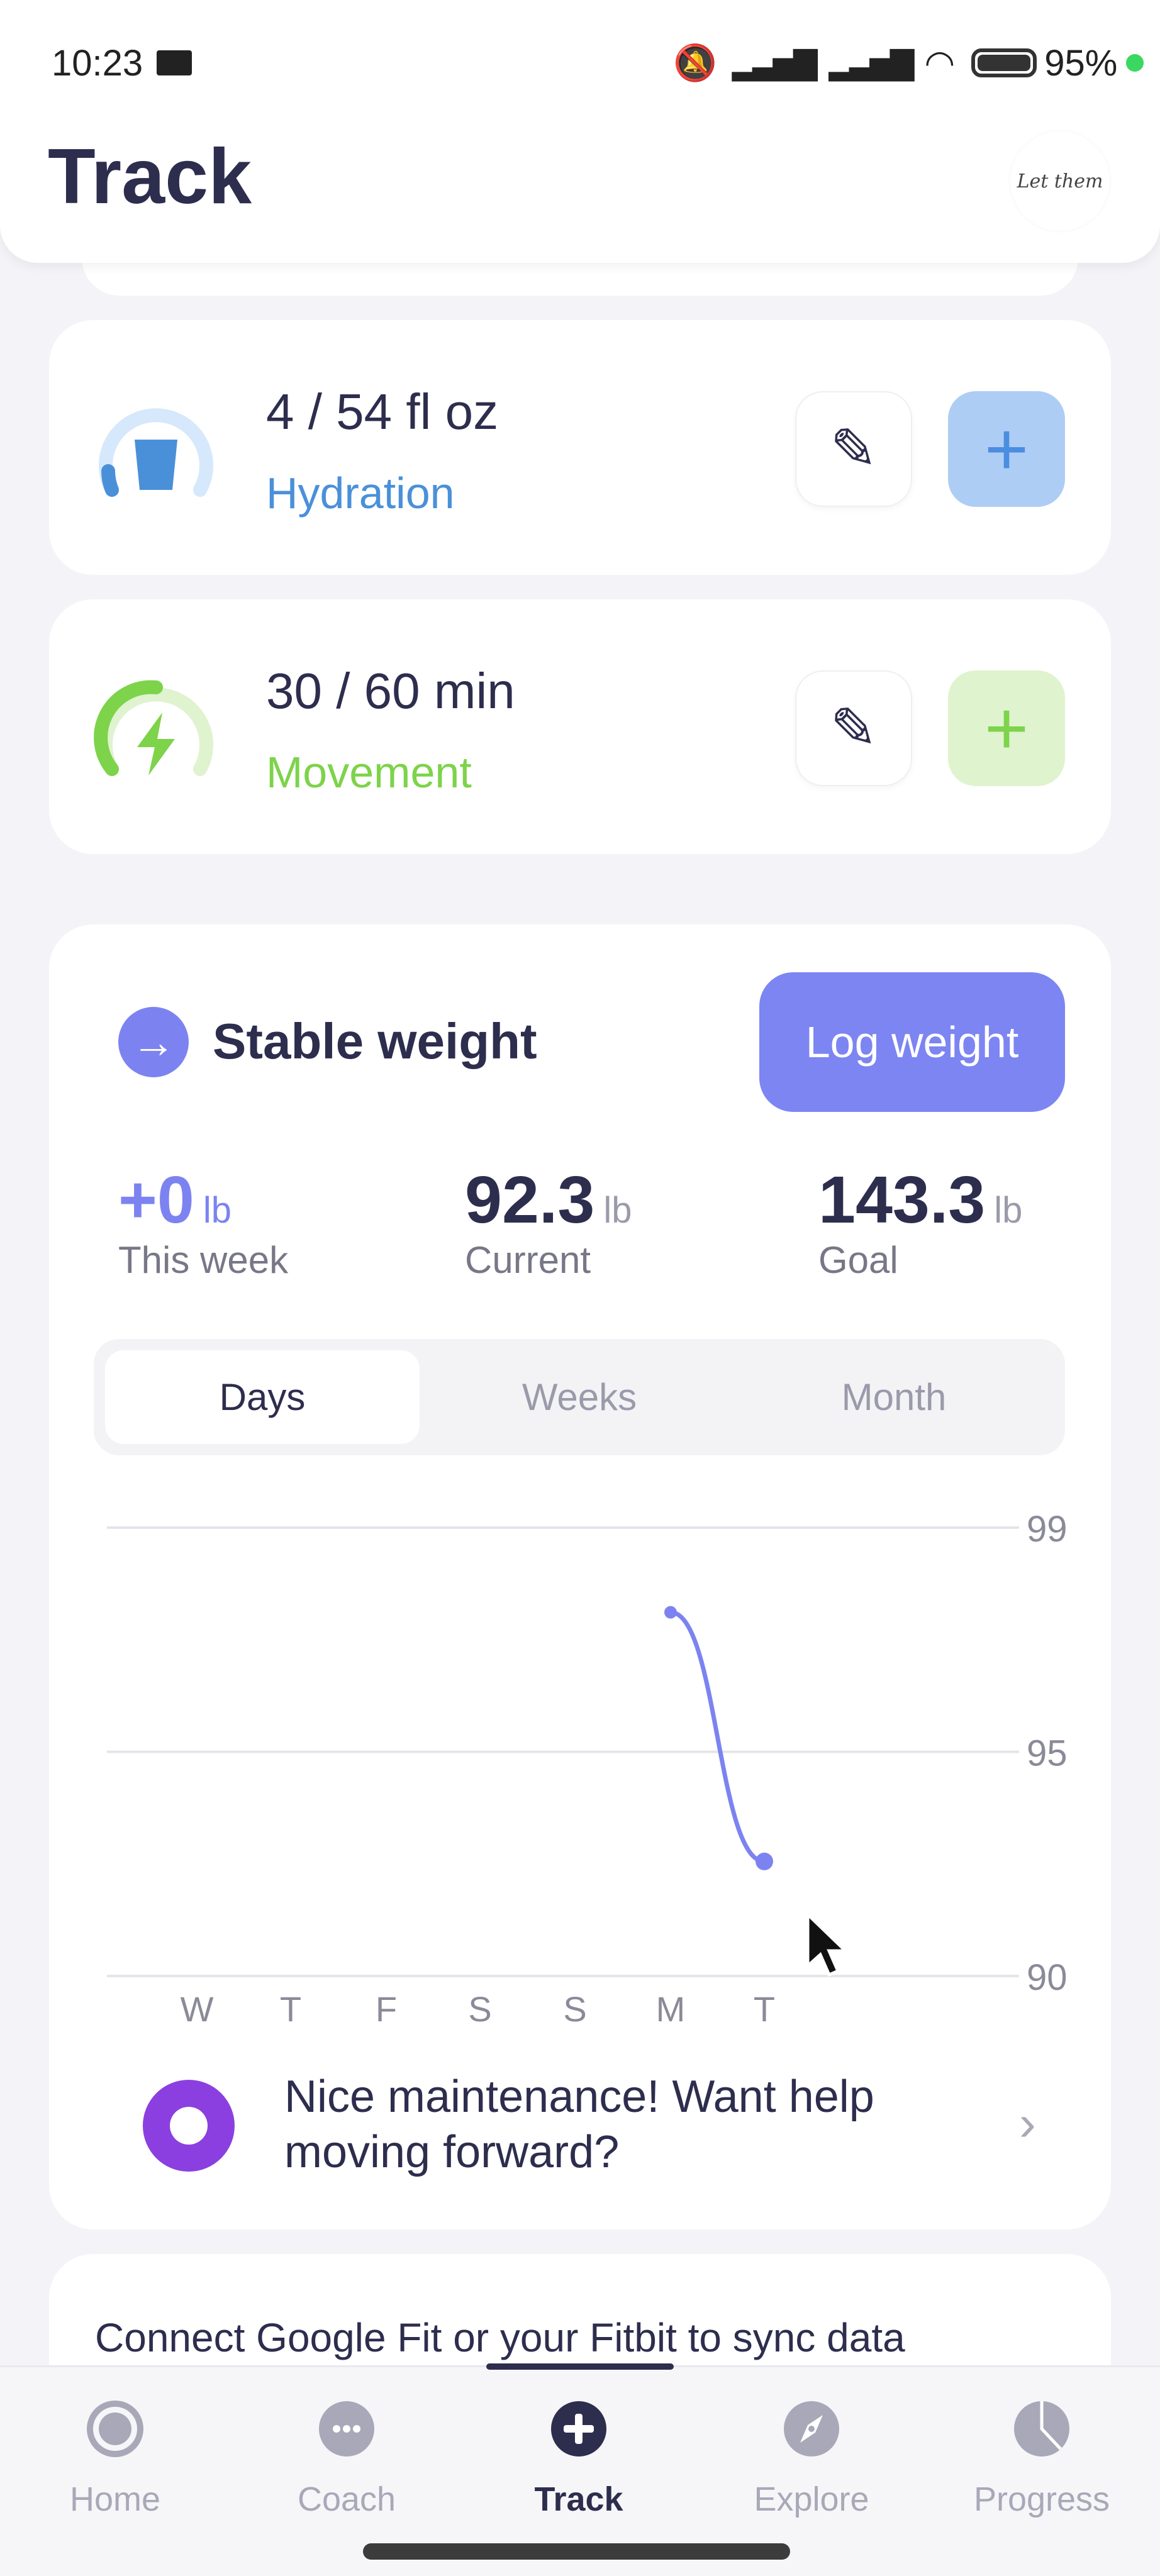 Image resolution: width=1160 pixels, height=2576 pixels. What do you see at coordinates (369, 772) in the screenshot?
I see `movement-label: Movement` at bounding box center [369, 772].